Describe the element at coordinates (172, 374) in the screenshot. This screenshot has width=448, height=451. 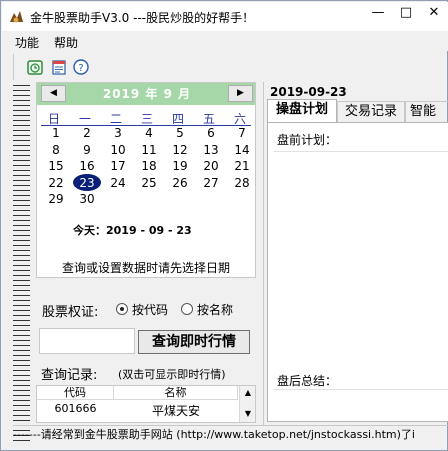
I see `history-hint: (双击可显示即时行情)` at that location.